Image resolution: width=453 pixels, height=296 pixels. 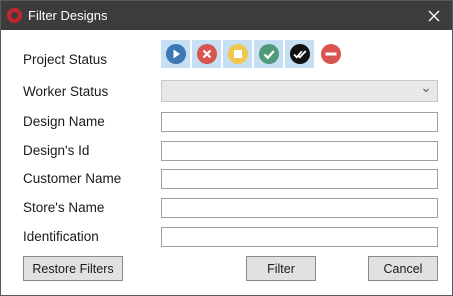 I want to click on status-toggle-cancel, so click(x=206, y=54).